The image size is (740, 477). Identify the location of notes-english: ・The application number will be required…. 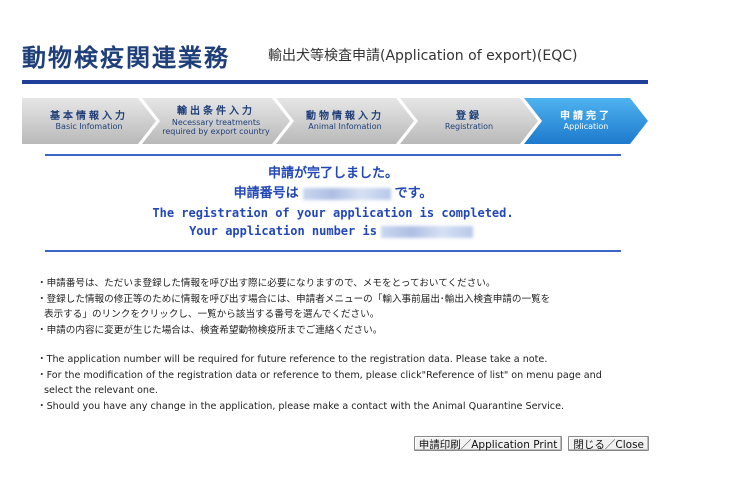
(347, 383).